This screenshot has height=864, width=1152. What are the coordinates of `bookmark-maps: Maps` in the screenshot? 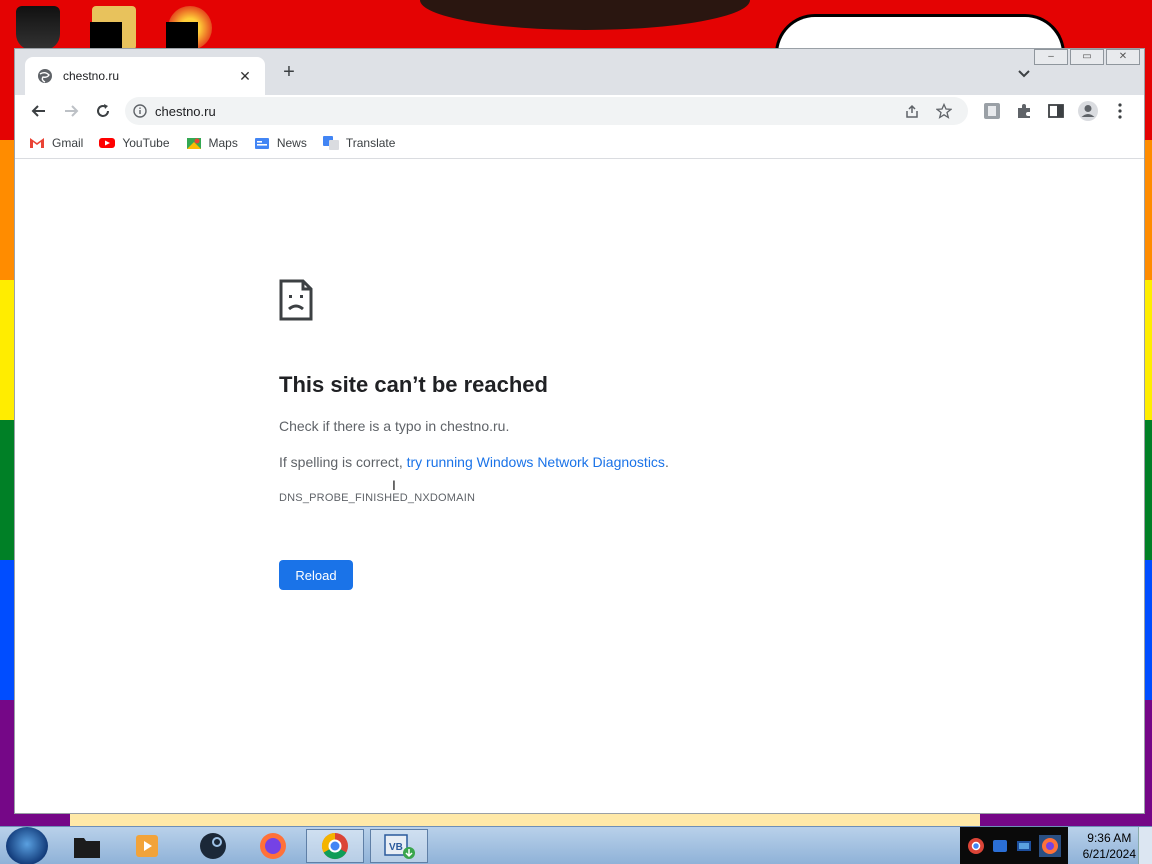 It's located at (212, 143).